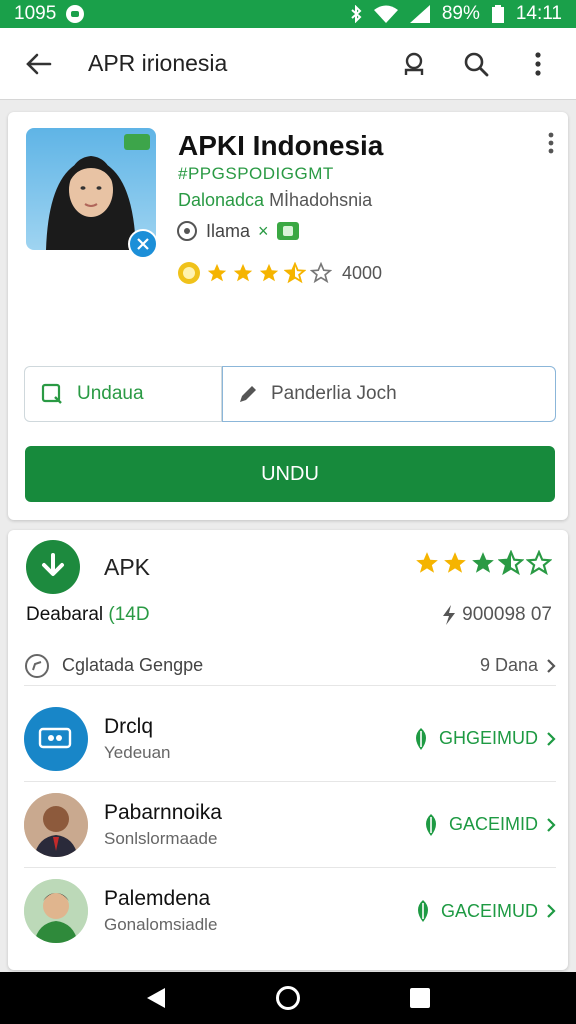  What do you see at coordinates (129, 726) in the screenshot?
I see `list-item-title: Drclq` at bounding box center [129, 726].